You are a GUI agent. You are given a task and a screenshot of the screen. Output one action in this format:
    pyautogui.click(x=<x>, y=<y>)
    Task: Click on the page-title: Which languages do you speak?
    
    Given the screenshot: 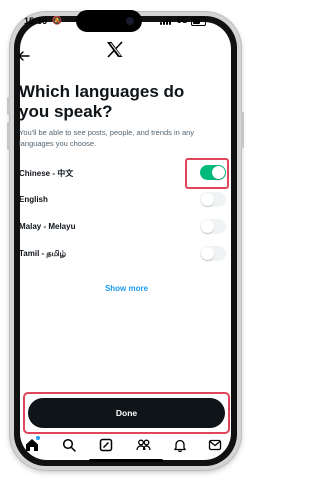 What is the action you would take?
    pyautogui.click(x=102, y=101)
    